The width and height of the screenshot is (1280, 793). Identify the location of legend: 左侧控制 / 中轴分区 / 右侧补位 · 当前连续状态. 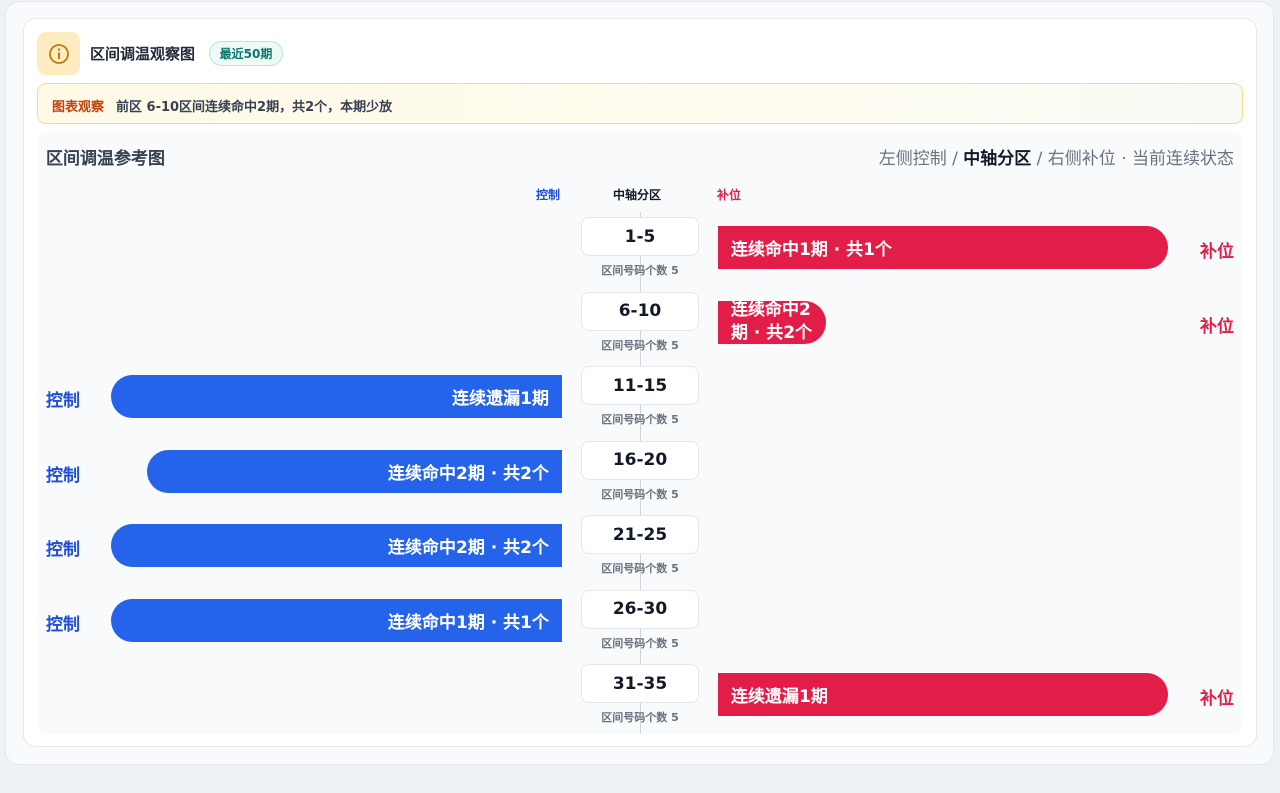
(1056, 156).